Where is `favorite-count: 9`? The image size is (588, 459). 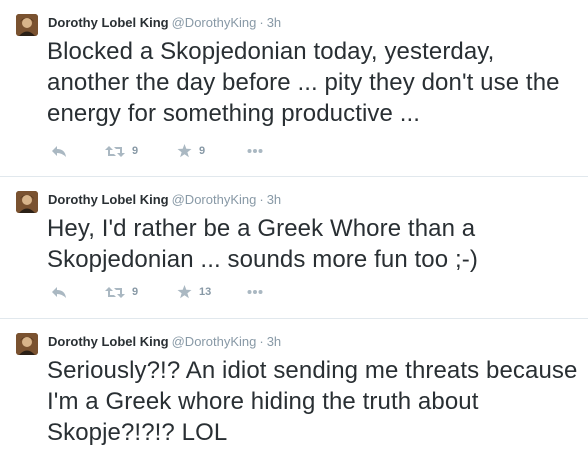 favorite-count: 9 is located at coordinates (202, 151).